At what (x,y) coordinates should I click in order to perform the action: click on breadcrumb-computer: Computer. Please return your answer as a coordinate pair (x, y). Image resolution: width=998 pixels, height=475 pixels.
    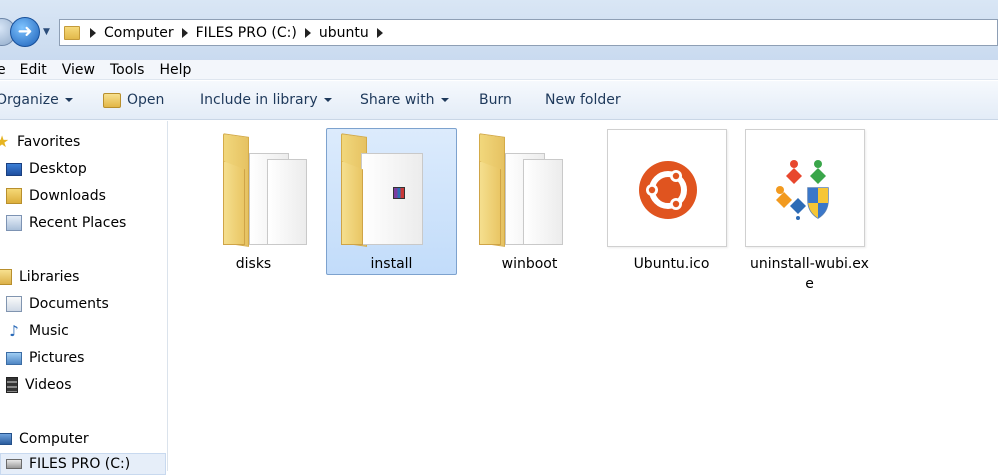
    Looking at the image, I should click on (142, 33).